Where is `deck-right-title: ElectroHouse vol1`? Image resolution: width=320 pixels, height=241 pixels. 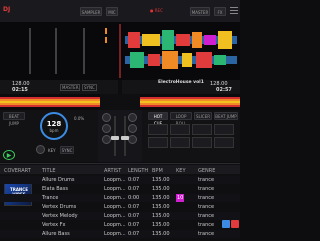
deck-right-title: ElectroHouse vol1 is located at coordinates (181, 82).